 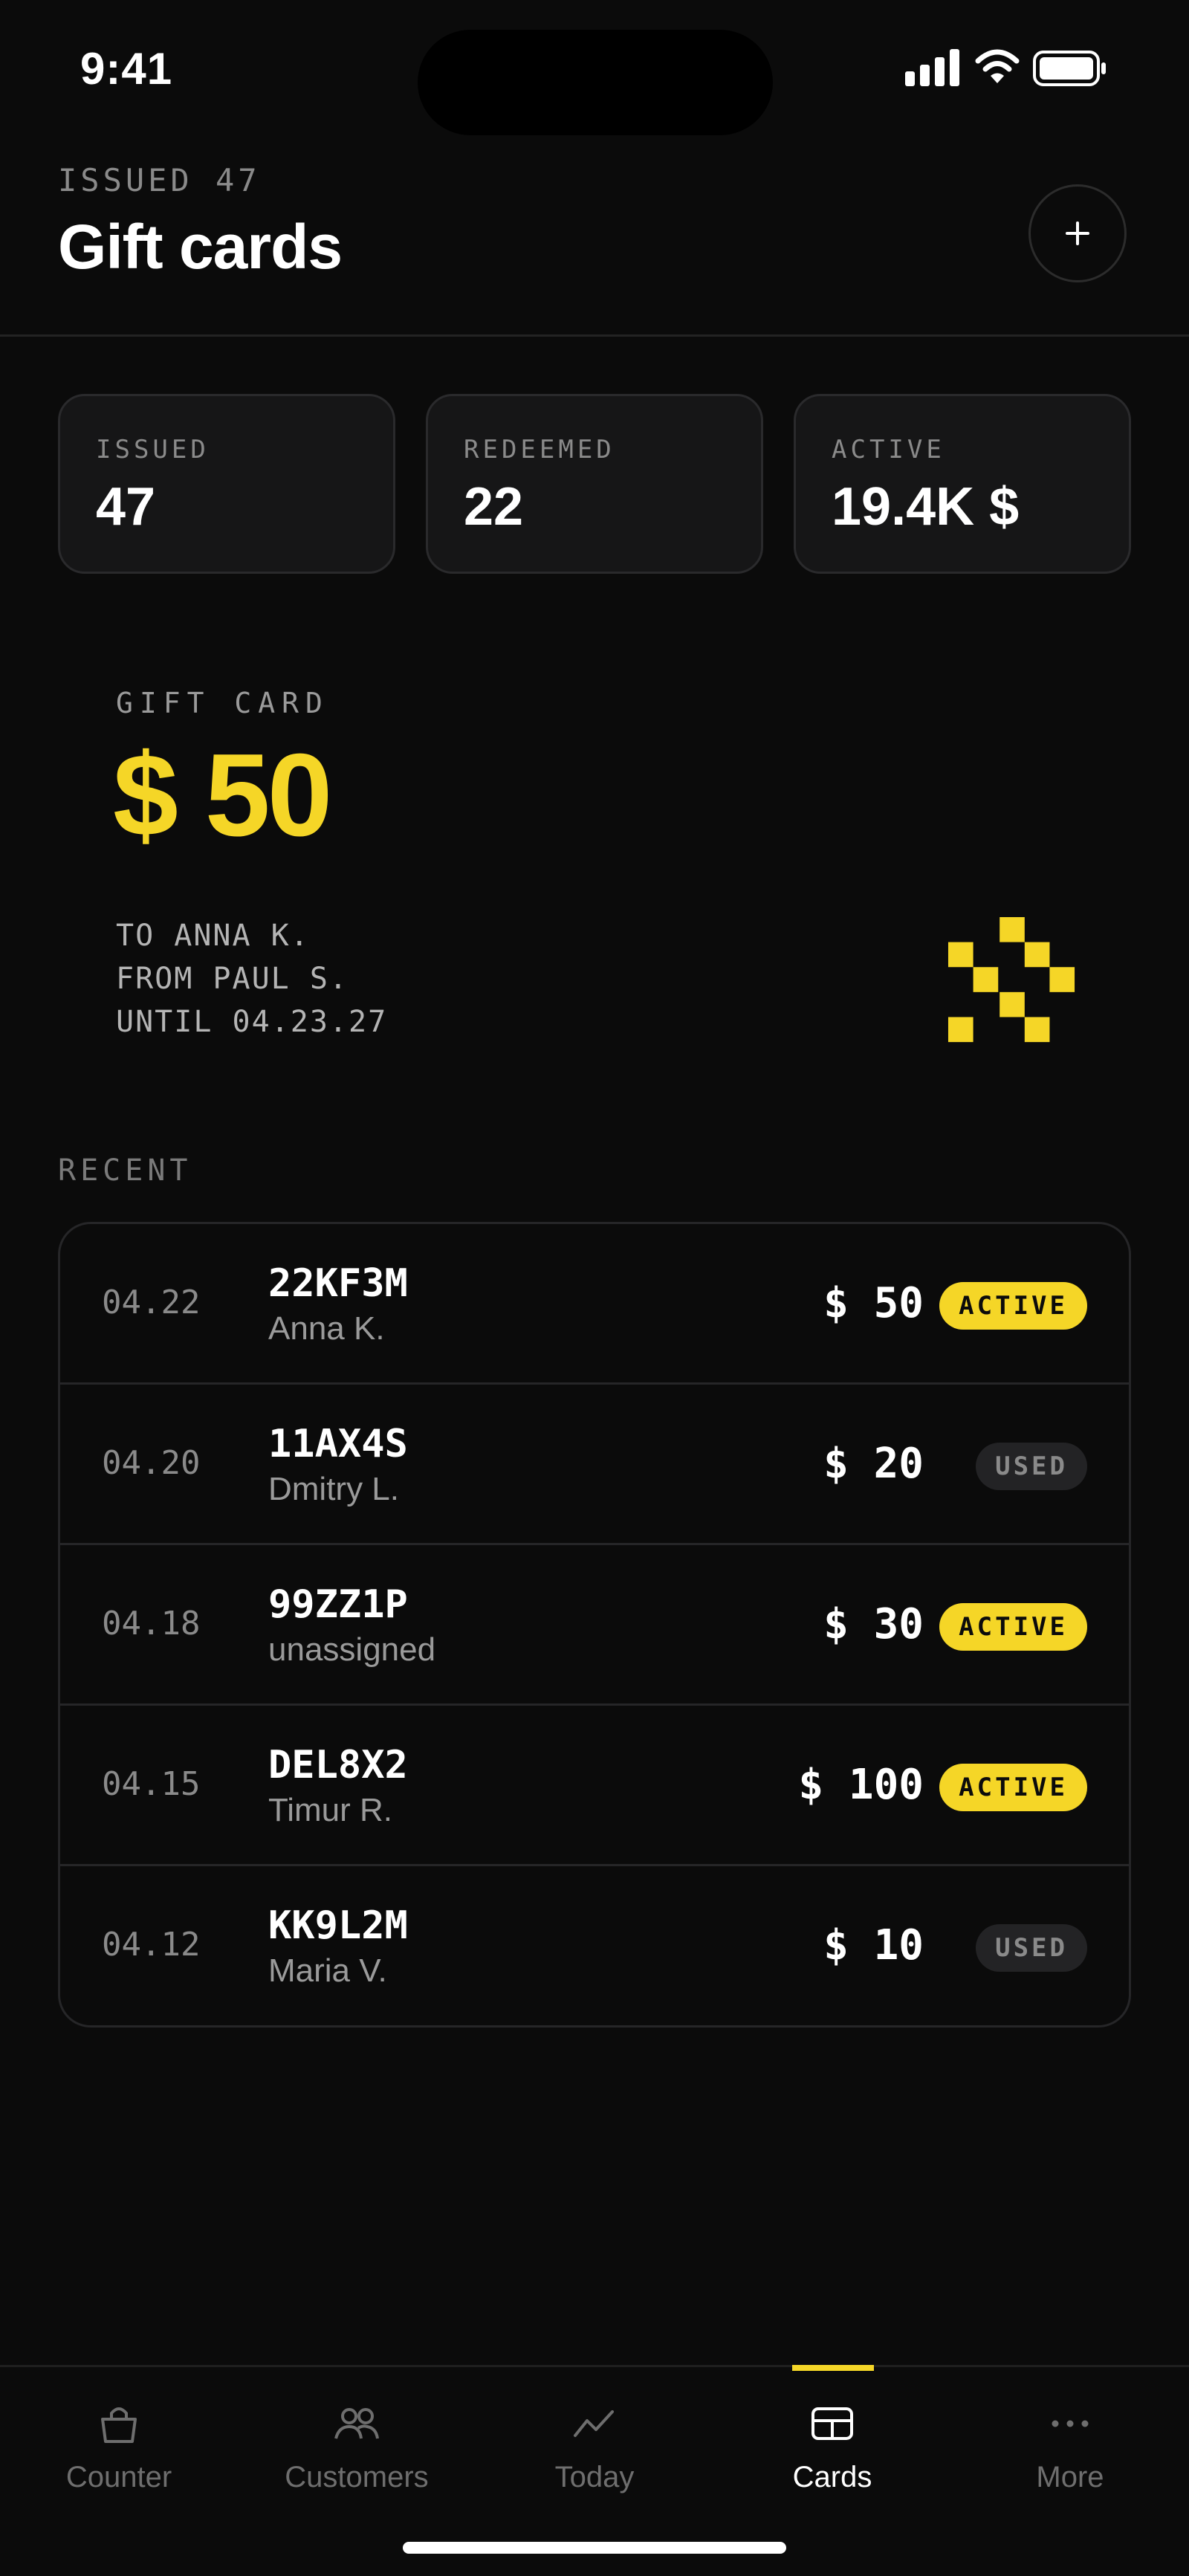 I want to click on card-holder: Maria V., so click(x=327, y=1970).